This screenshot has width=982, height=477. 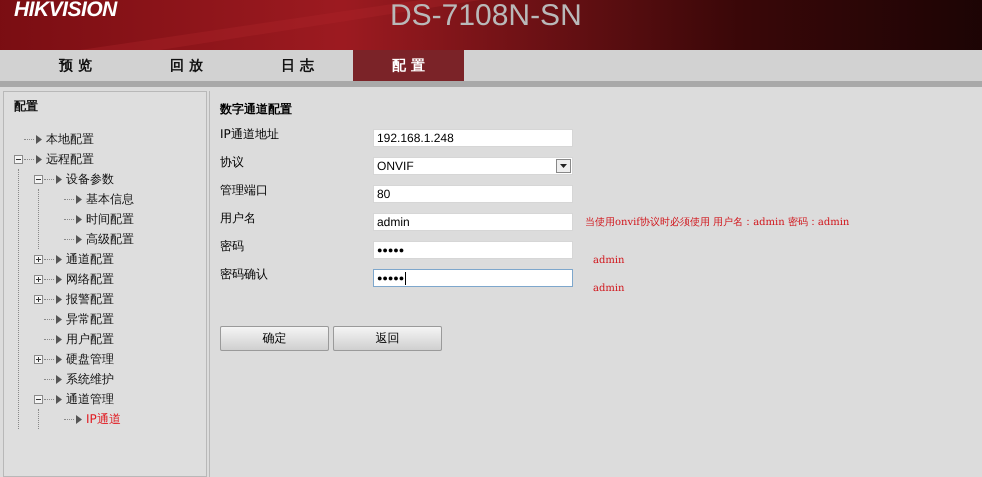 I want to click on field-label: 协议, so click(x=232, y=162).